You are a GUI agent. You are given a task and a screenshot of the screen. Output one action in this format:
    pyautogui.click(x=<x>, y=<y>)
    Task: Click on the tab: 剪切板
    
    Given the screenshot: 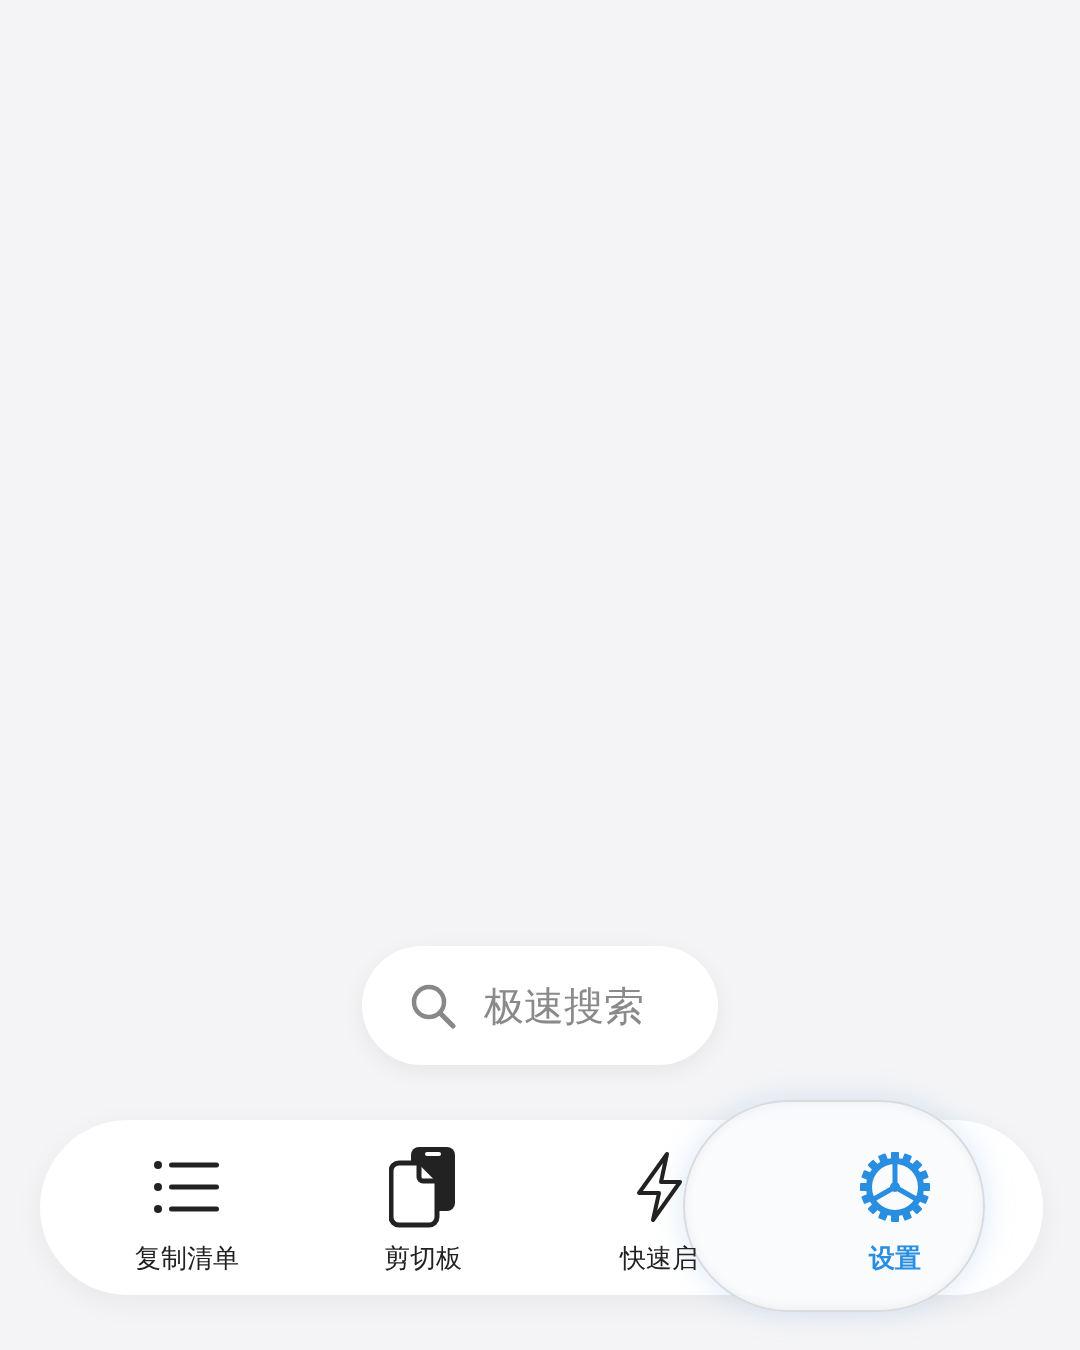 What is the action you would take?
    pyautogui.click(x=423, y=1207)
    